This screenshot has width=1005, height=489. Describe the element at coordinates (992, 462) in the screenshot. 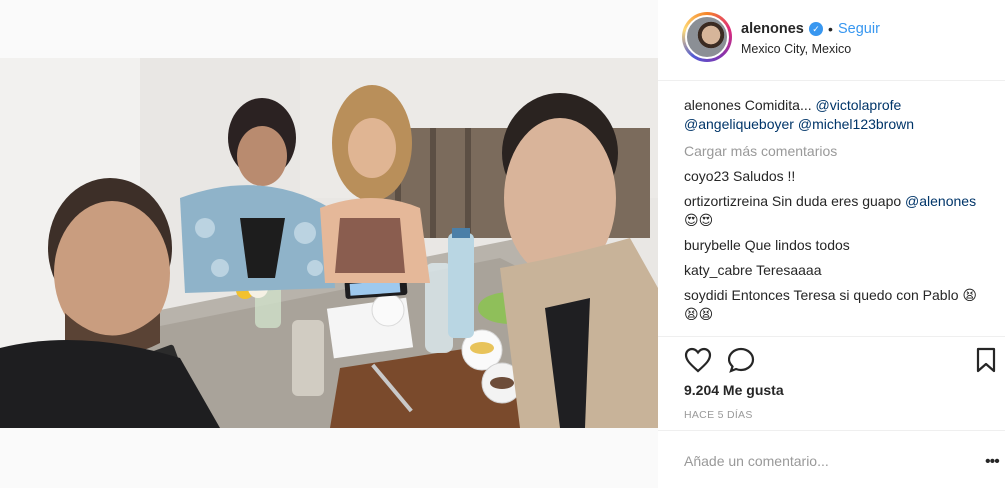

I see `more-options-icon: •••` at that location.